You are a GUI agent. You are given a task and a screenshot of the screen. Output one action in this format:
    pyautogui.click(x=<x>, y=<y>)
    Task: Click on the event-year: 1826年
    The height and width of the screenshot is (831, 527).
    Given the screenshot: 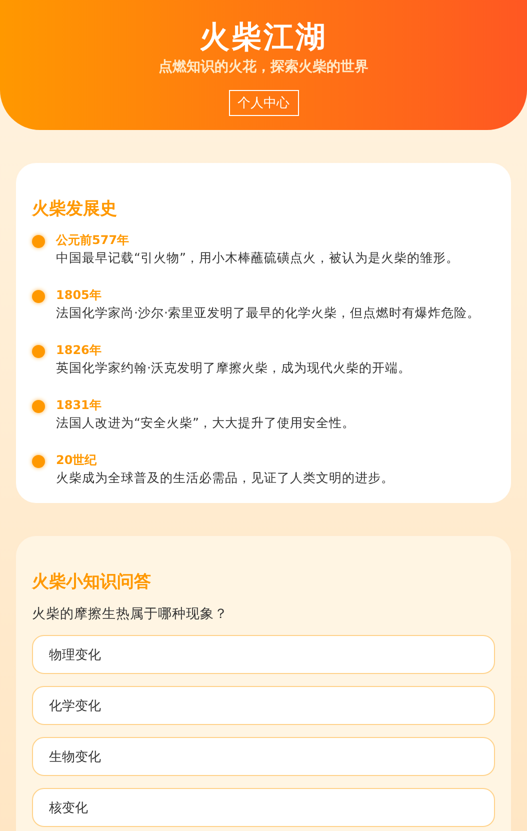 What is the action you would take?
    pyautogui.click(x=79, y=350)
    